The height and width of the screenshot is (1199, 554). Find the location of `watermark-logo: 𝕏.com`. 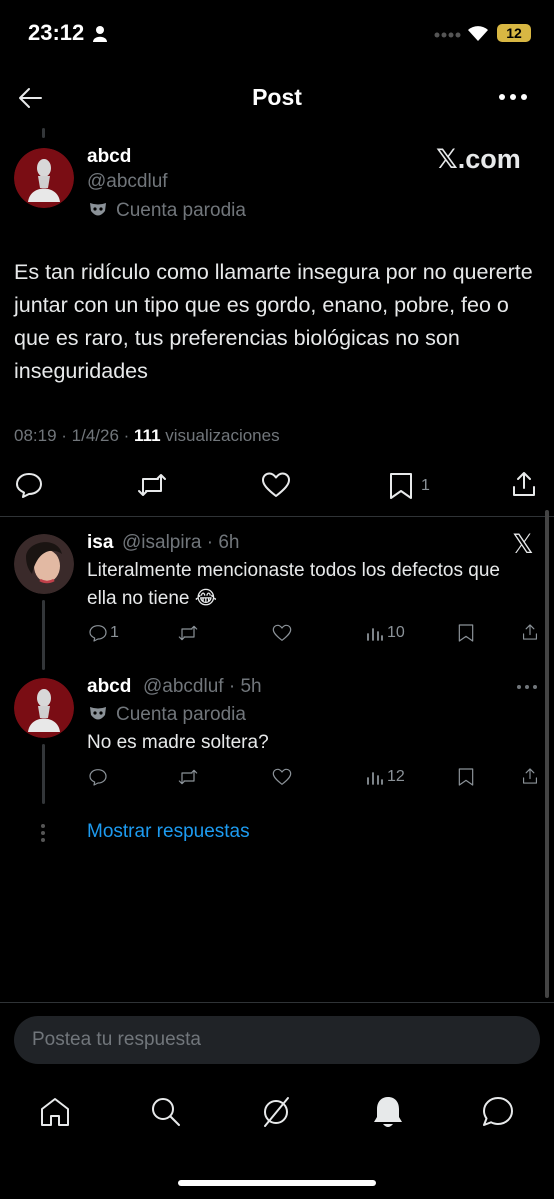

watermark-logo: 𝕏.com is located at coordinates (478, 159).